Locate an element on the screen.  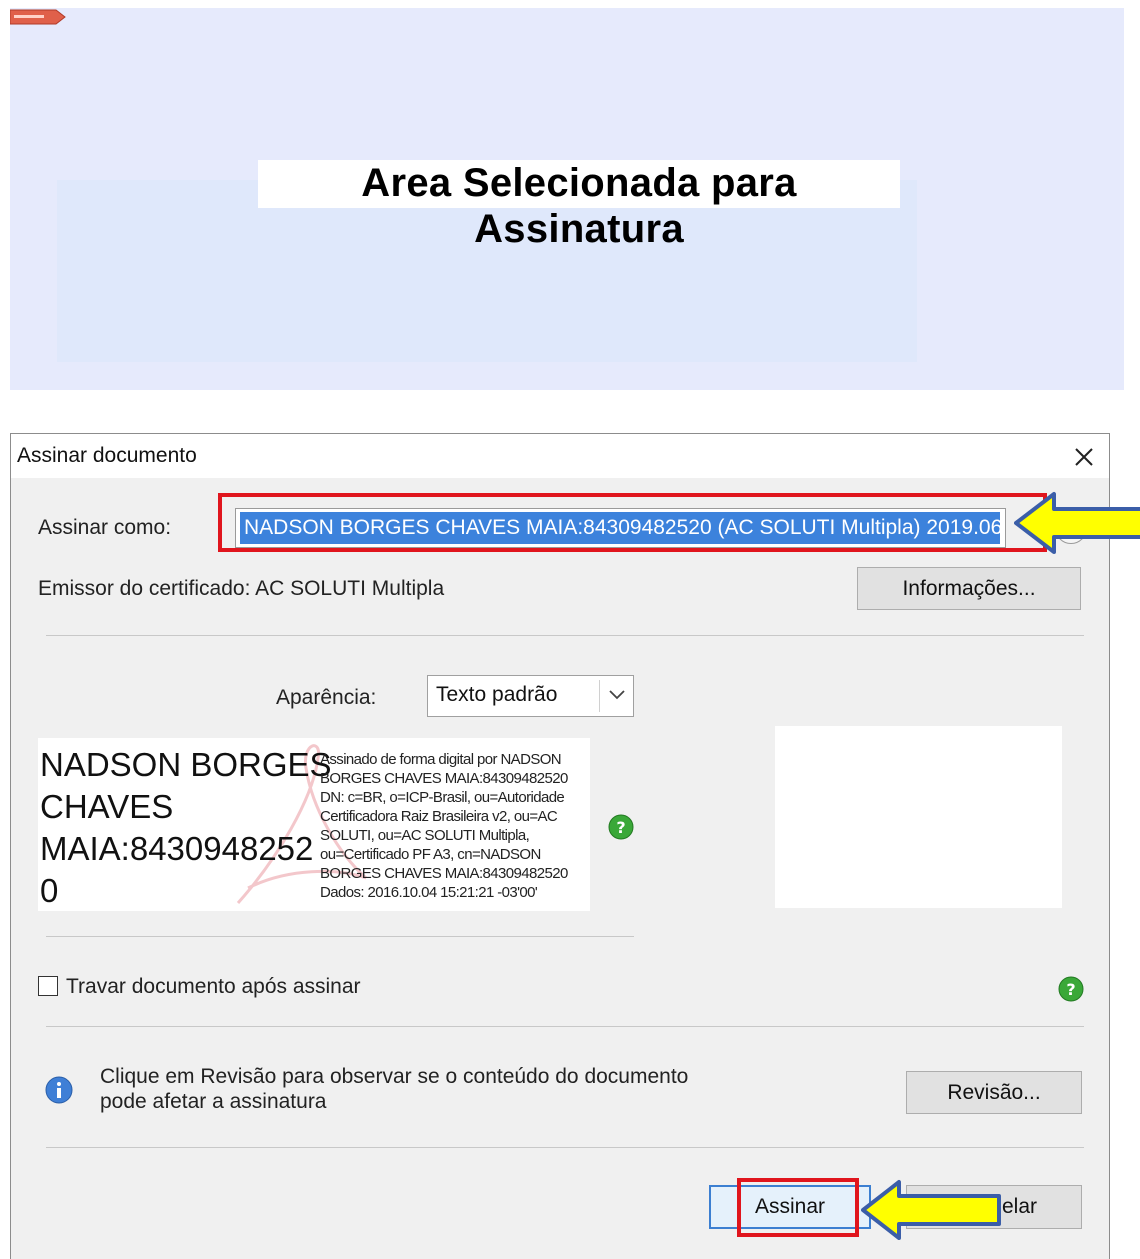
dialog-title: Assinar documento is located at coordinates (107, 455).